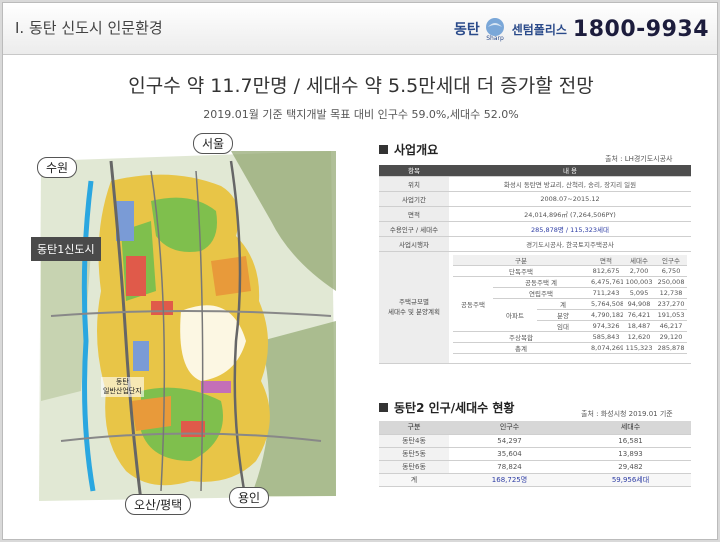 The image size is (720, 542). I want to click on brand-banner: 동탄 Sharp 센텀폴리스 1800-9934, so click(581, 29).